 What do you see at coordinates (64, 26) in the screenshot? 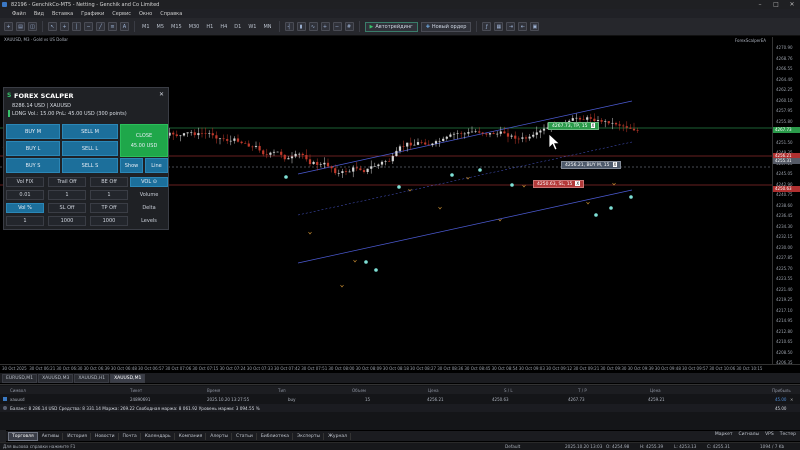
I see `crosshair-icon: +` at bounding box center [64, 26].